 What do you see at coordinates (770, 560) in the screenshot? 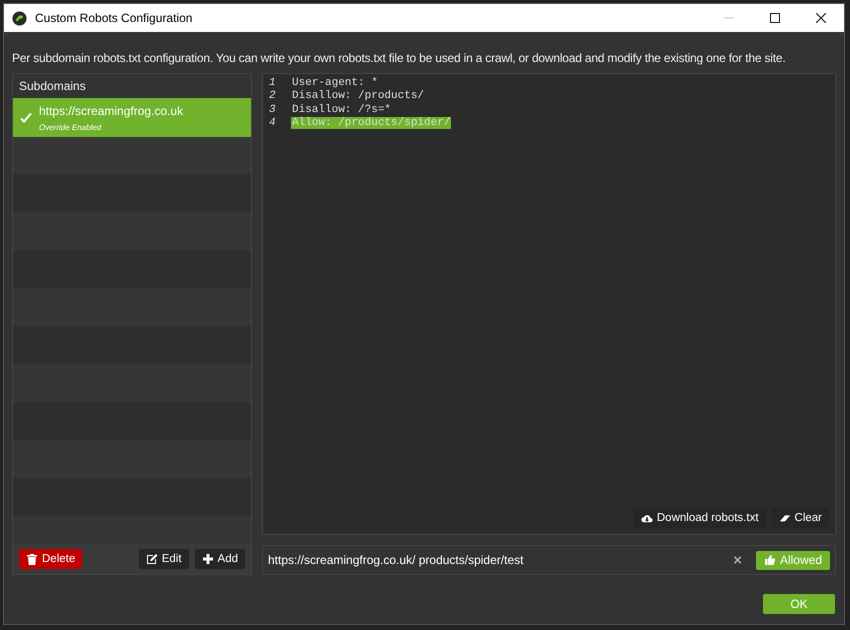
I see `thumbs-up-icon` at bounding box center [770, 560].